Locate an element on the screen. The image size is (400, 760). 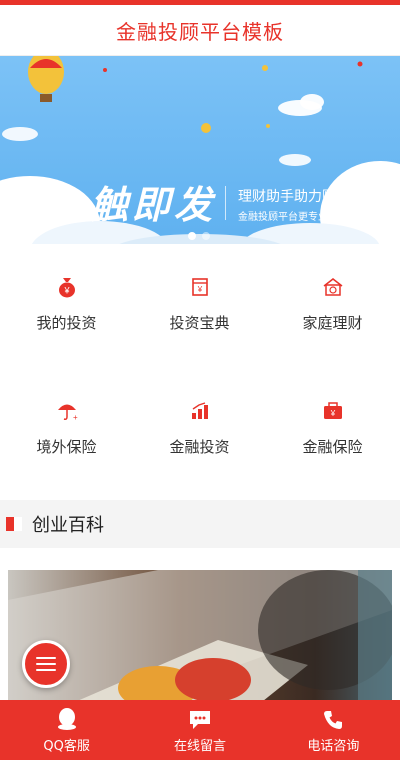
nav-label: 金融保险 is located at coordinates (332, 447).